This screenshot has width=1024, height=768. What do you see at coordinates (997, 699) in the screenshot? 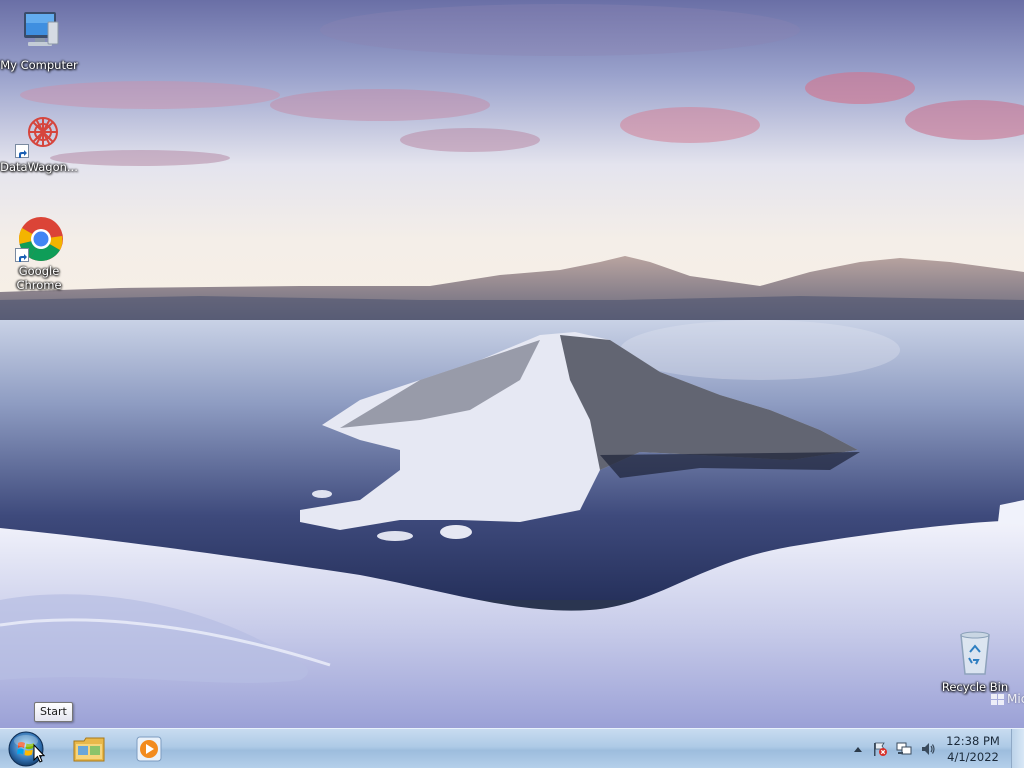
I see `windows-logo-watermark-icon` at bounding box center [997, 699].